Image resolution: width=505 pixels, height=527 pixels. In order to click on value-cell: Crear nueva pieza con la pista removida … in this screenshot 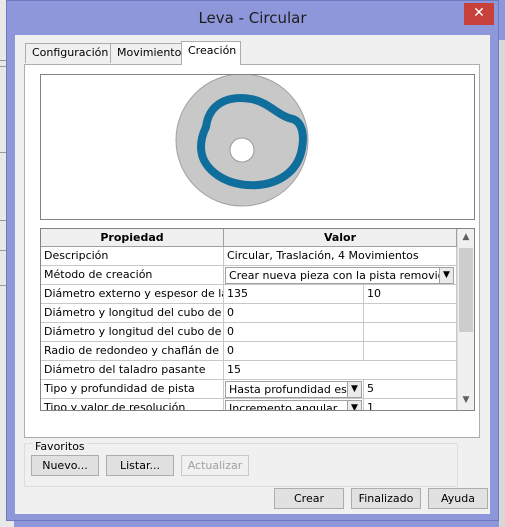, I will do `click(340, 275)`.